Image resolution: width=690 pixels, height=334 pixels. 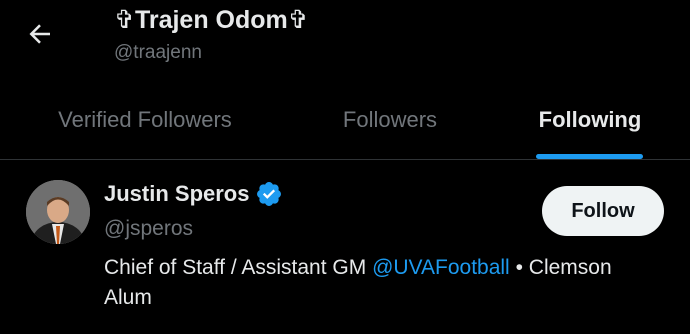 I want to click on active-tab-indicator, so click(x=589, y=156).